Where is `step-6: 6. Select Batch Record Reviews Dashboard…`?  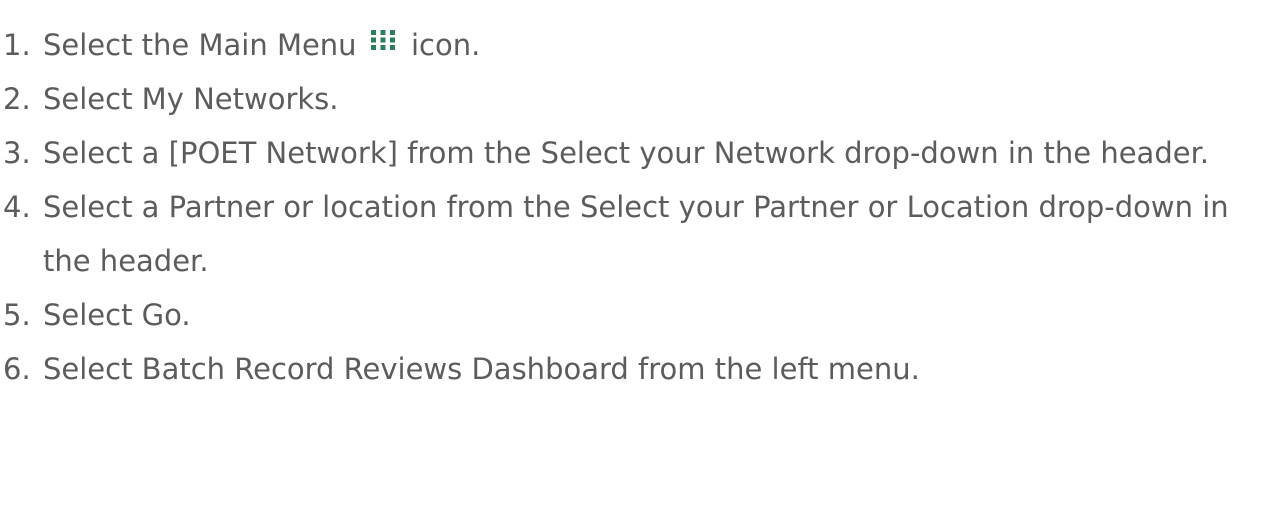
step-6: 6. Select Batch Record Reviews Dashboard… is located at coordinates (620, 369).